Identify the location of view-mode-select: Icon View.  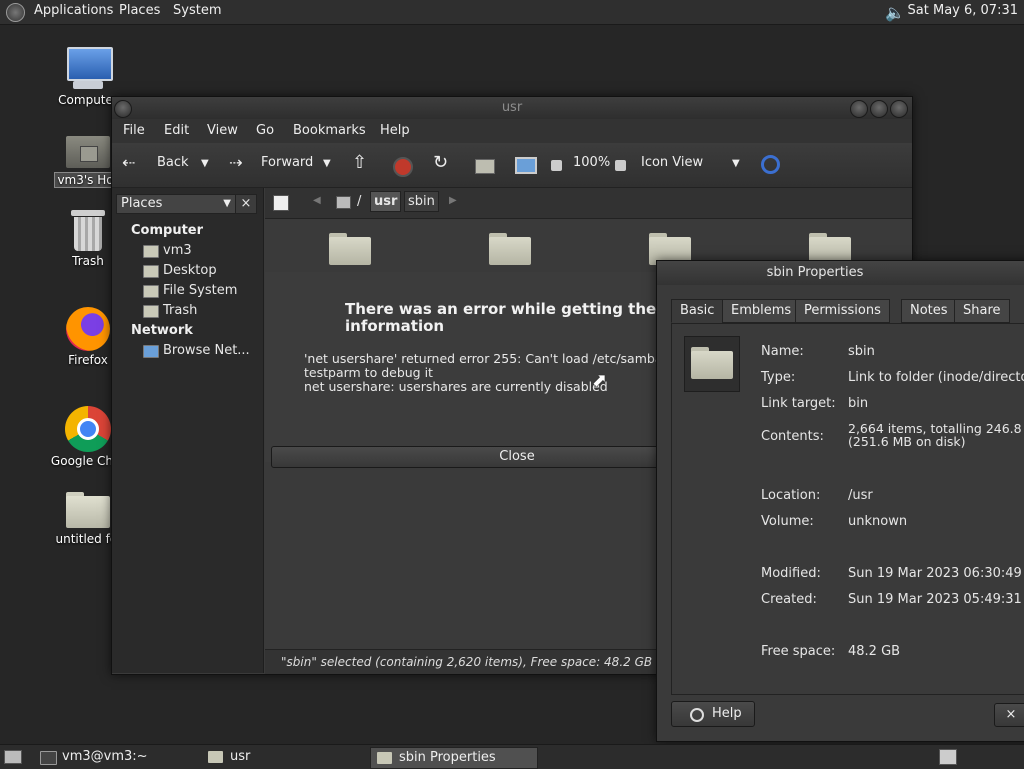
(672, 162).